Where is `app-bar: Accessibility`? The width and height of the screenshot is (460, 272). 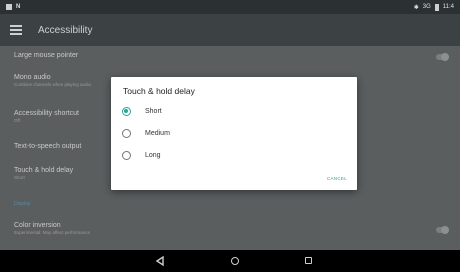
app-bar: Accessibility is located at coordinates (230, 30).